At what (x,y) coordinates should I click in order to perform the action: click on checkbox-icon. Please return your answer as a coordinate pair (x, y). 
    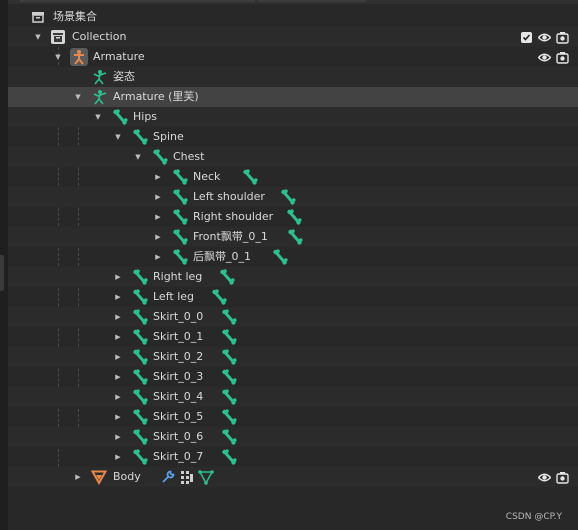
    Looking at the image, I should click on (526, 37).